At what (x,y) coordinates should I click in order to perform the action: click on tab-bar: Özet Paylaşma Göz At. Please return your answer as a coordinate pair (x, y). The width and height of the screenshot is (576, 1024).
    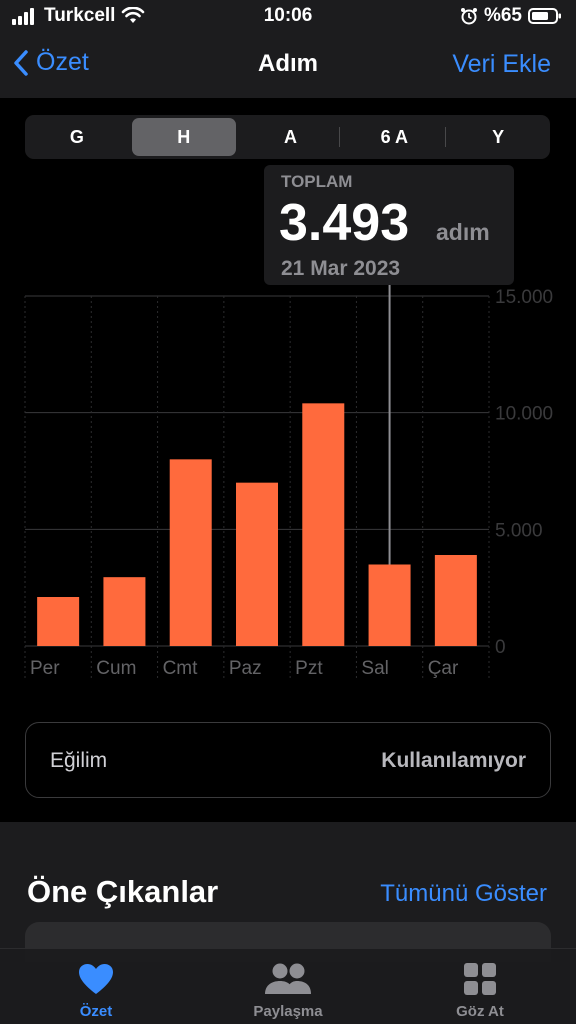
    Looking at the image, I should click on (288, 986).